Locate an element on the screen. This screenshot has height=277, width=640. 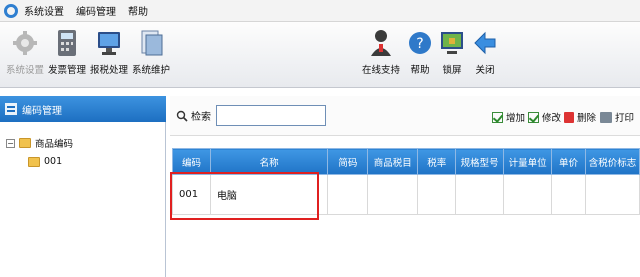
toolbar-invoice-management-button: 发票管理 is located at coordinates (67, 55).